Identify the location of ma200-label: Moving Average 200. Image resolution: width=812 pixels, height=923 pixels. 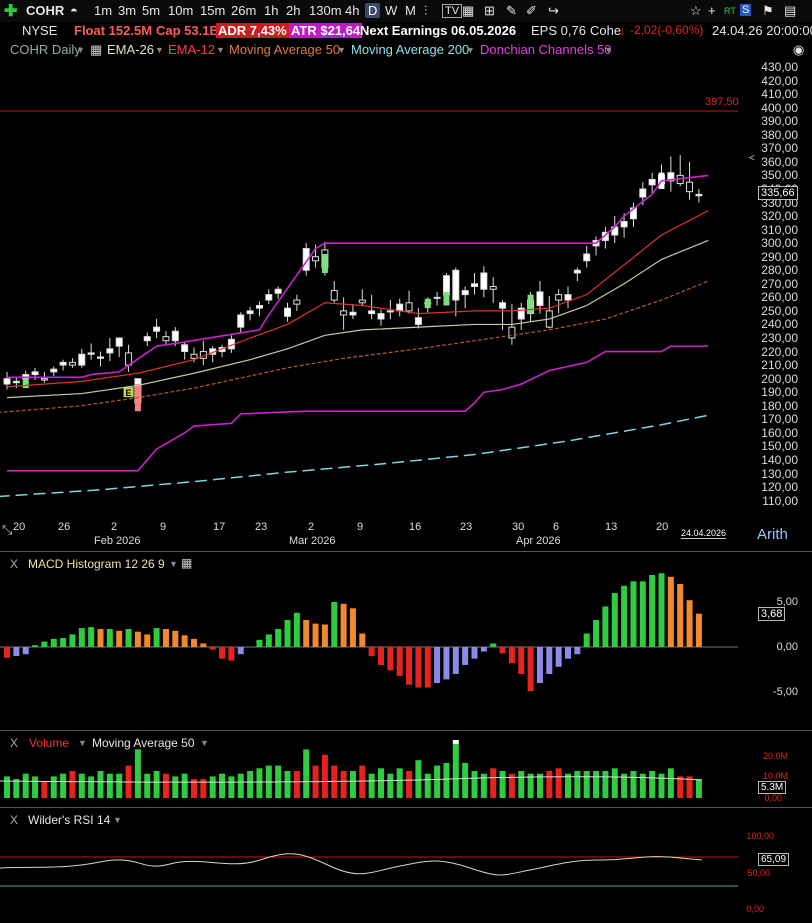
(410, 49).